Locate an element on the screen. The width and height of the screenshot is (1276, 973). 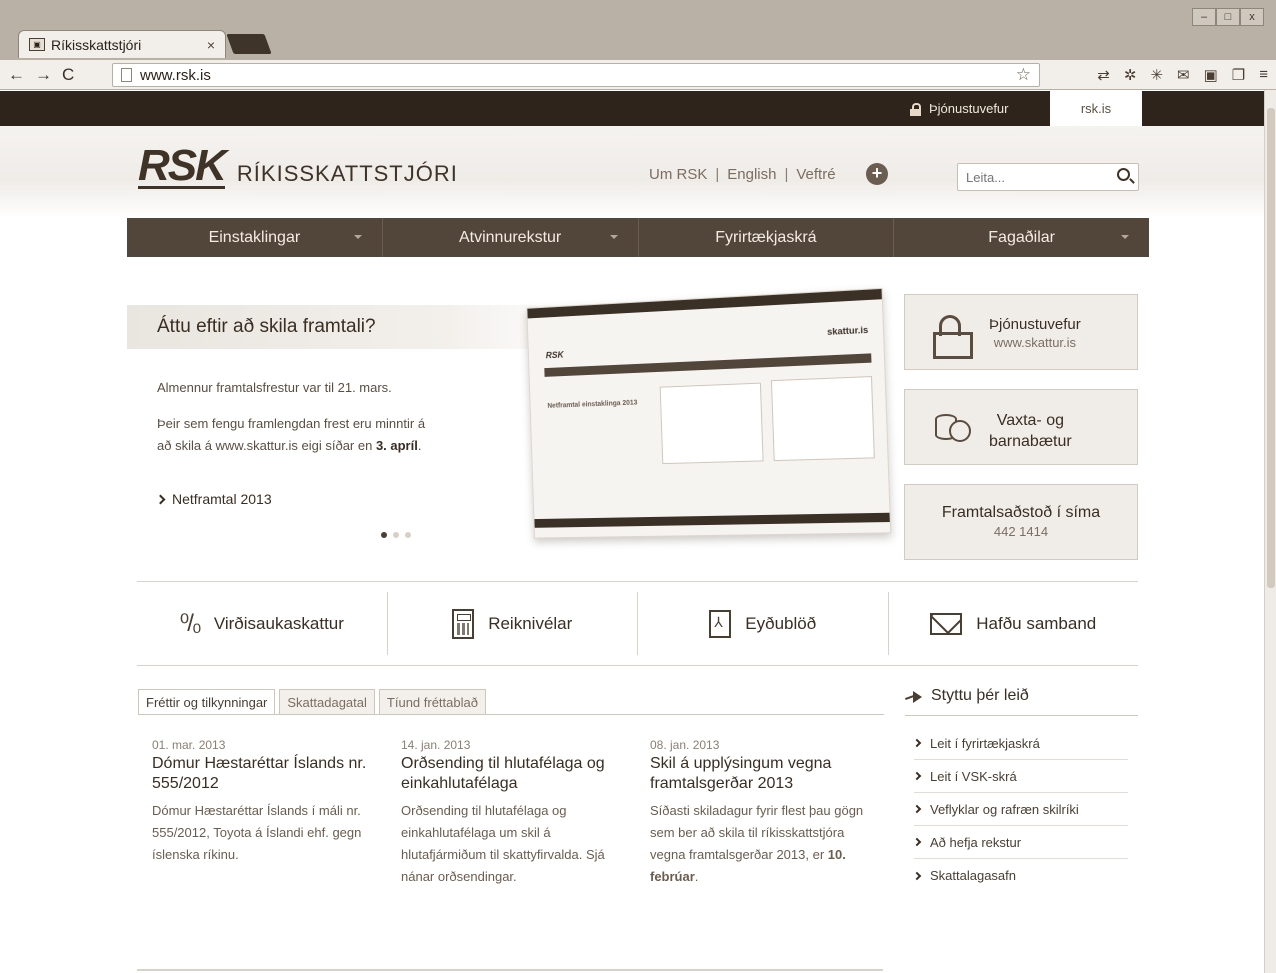
shortcut-link: Leit í VSK-skrá is located at coordinates (1020, 776).